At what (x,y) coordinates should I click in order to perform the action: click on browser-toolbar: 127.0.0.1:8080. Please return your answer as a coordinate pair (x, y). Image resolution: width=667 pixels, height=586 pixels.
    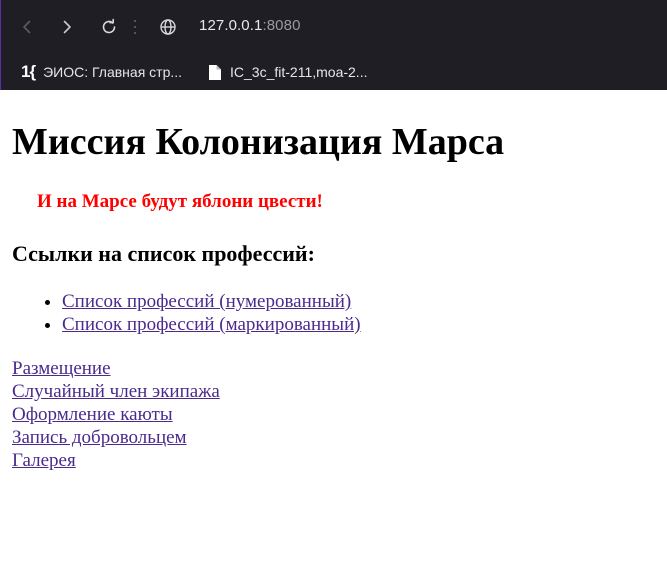
    Looking at the image, I should click on (334, 27).